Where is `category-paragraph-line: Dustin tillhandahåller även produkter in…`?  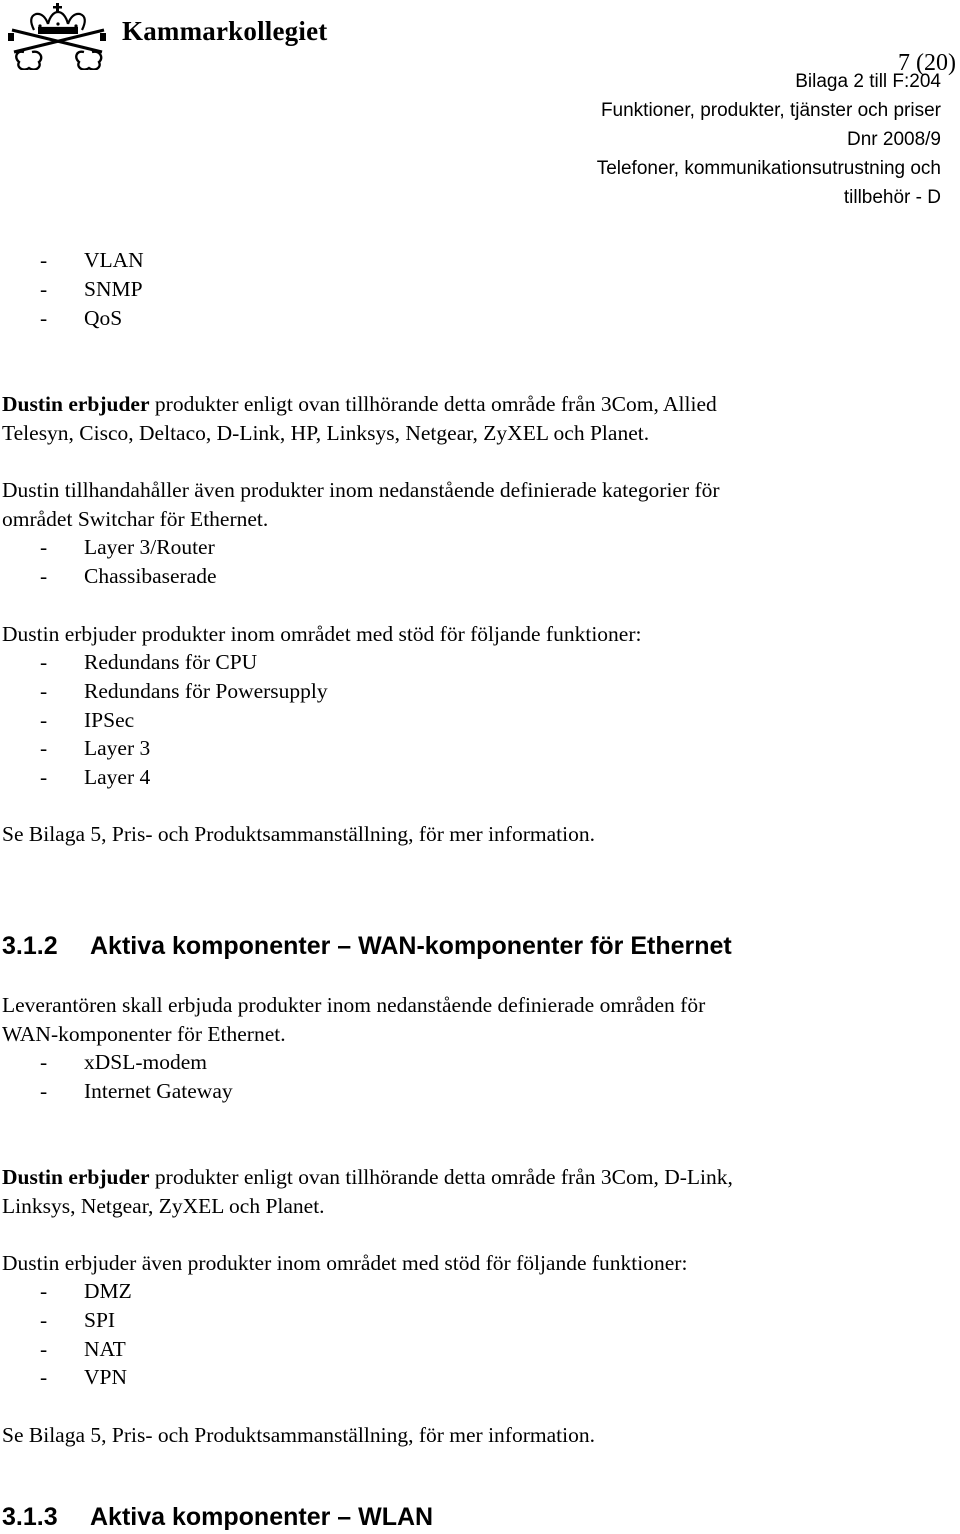
category-paragraph-line: Dustin tillhandahåller även produkter in… is located at coordinates (361, 490).